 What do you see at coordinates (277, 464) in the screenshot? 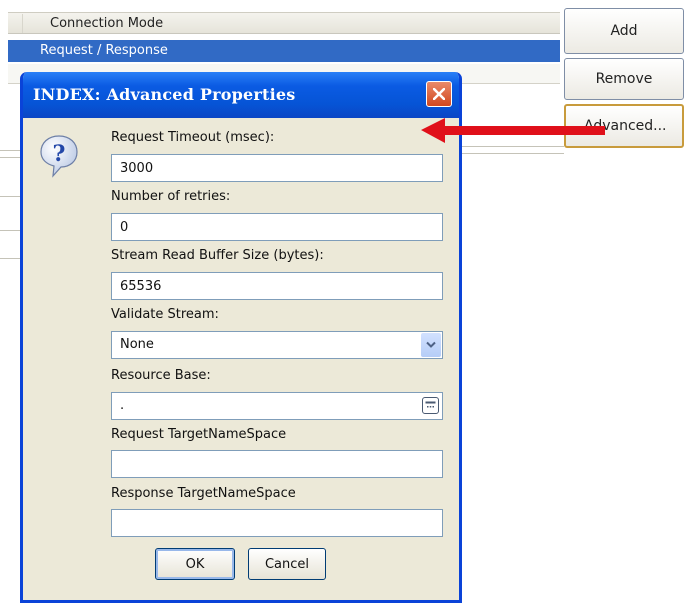
I see `request-namespace-field` at bounding box center [277, 464].